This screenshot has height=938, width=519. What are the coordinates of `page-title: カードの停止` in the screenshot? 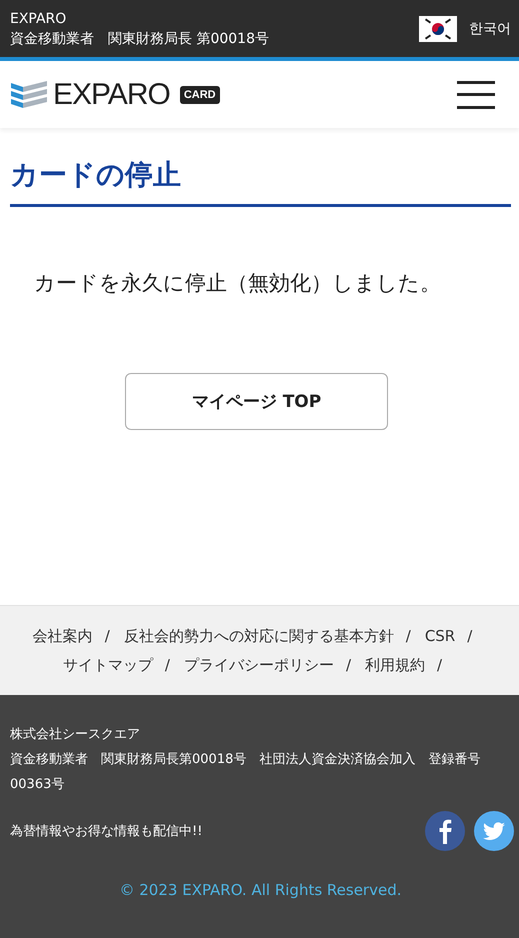 It's located at (260, 181).